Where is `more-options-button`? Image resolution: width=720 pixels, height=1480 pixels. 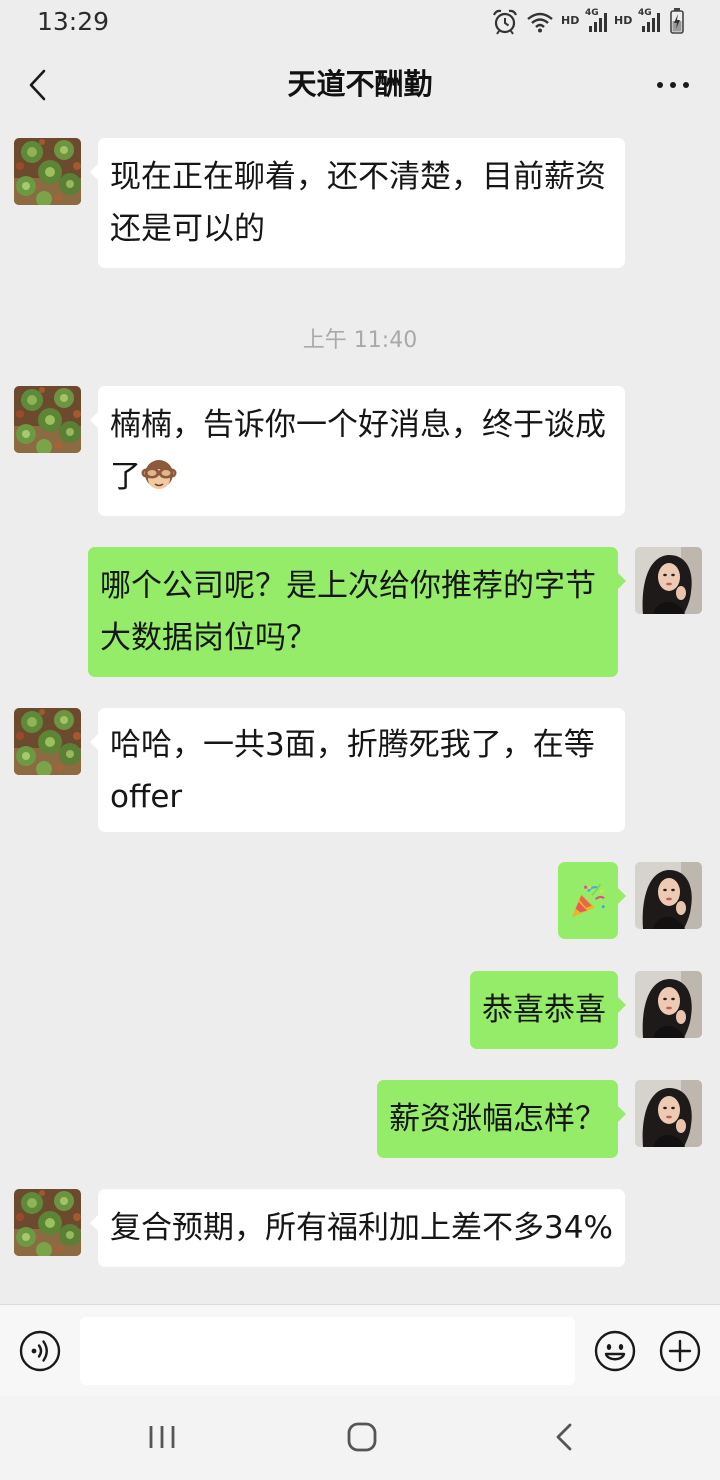 more-options-button is located at coordinates (680, 1351).